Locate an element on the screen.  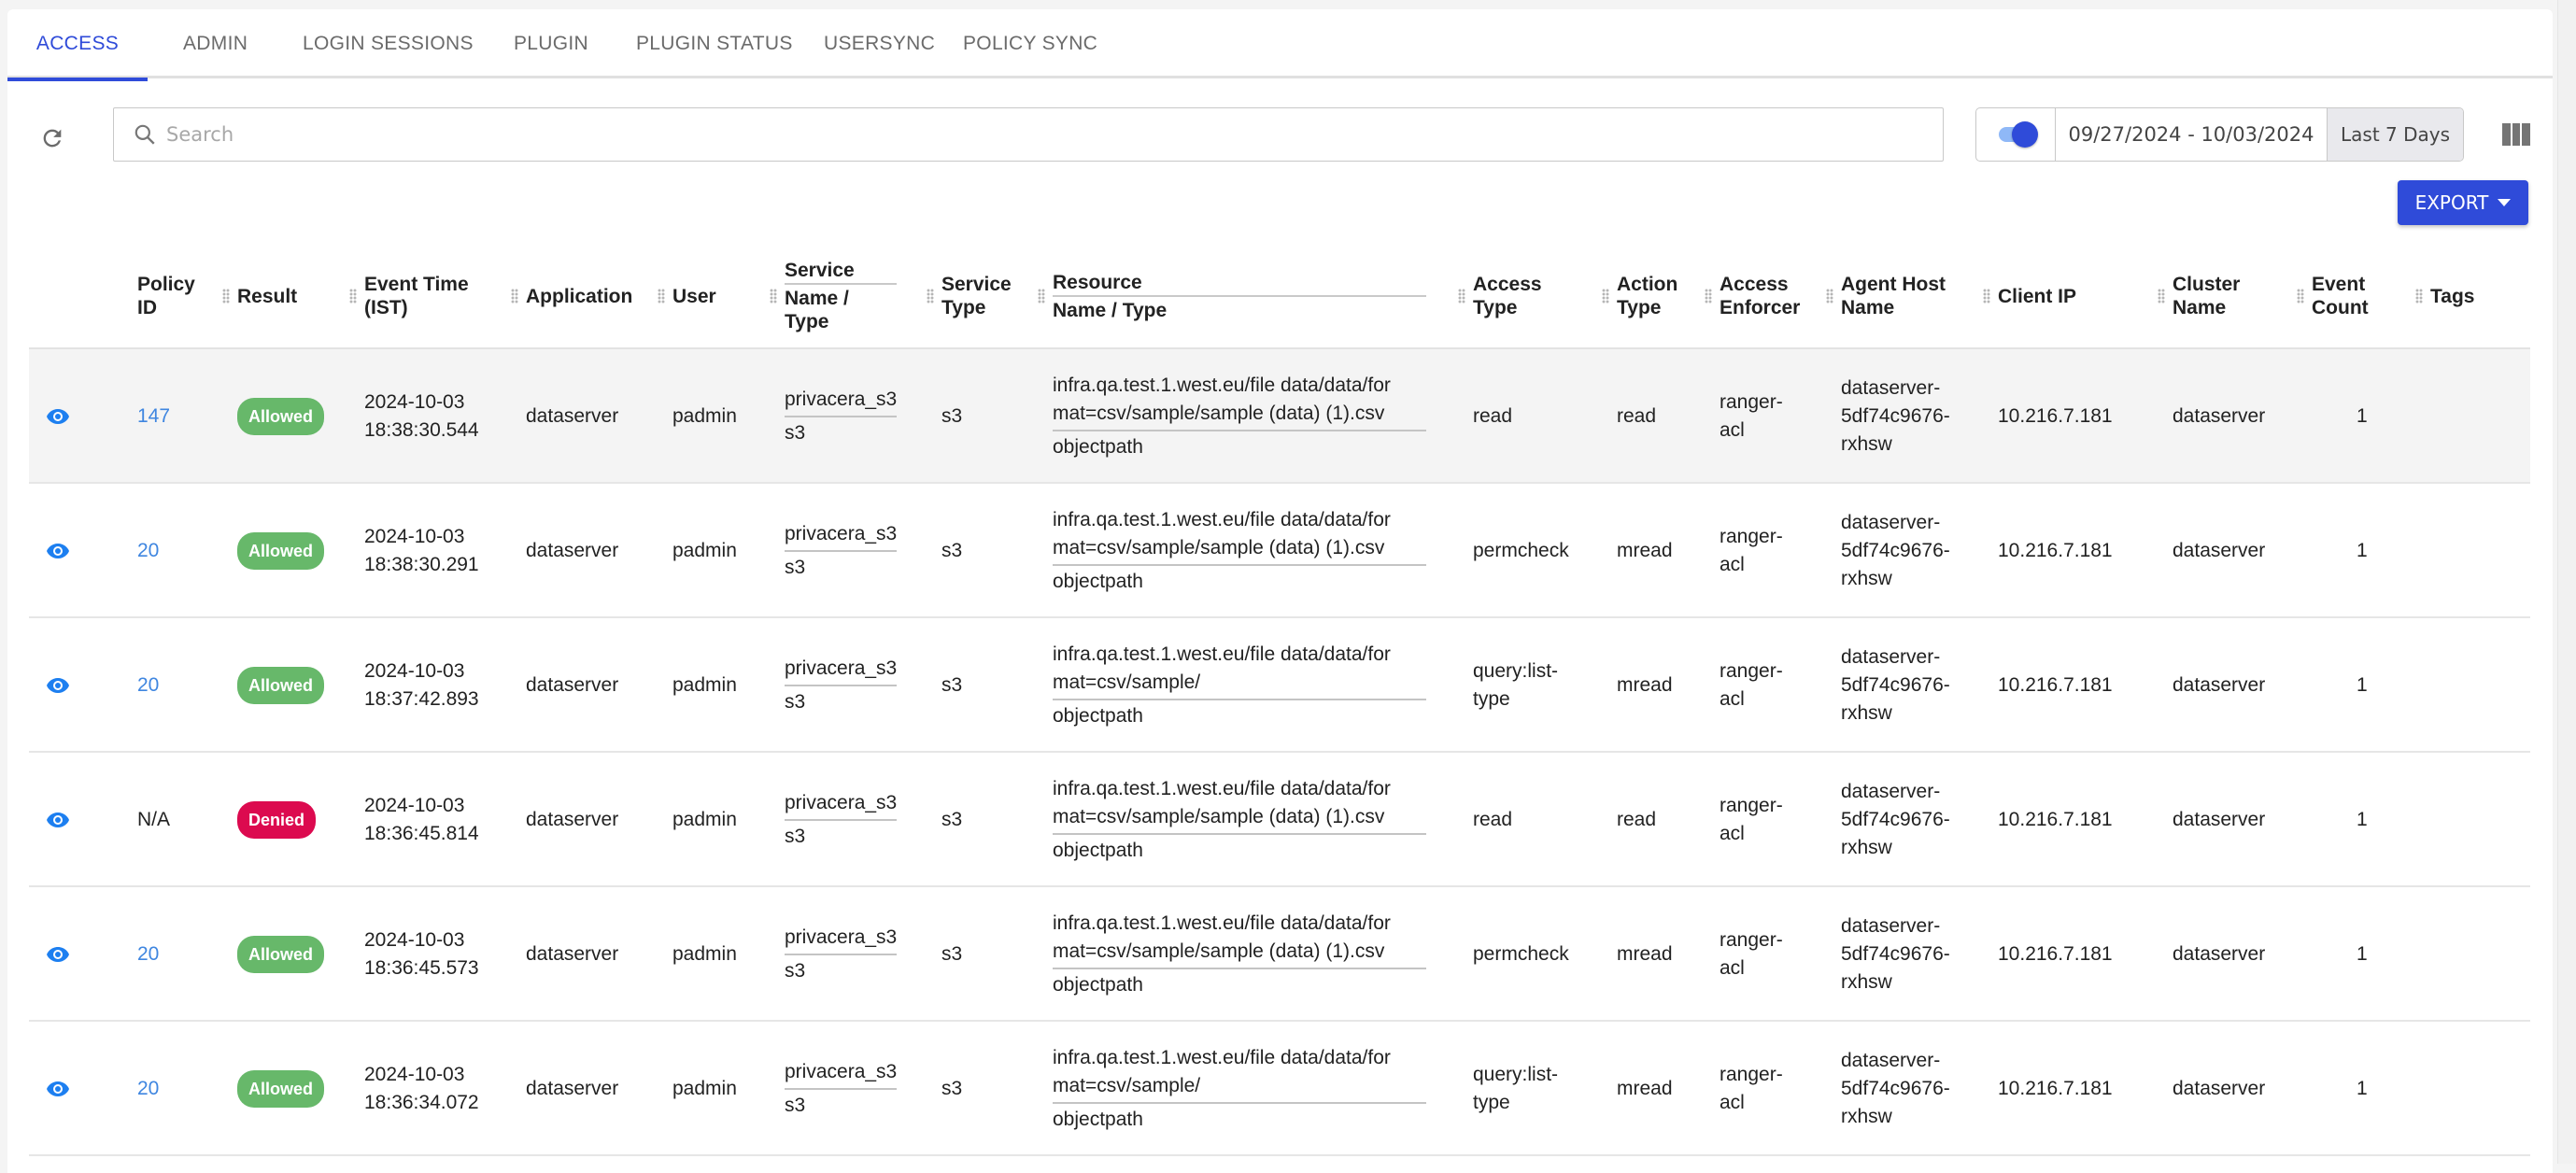
event-time: 18:38:30.291 is located at coordinates (421, 564).